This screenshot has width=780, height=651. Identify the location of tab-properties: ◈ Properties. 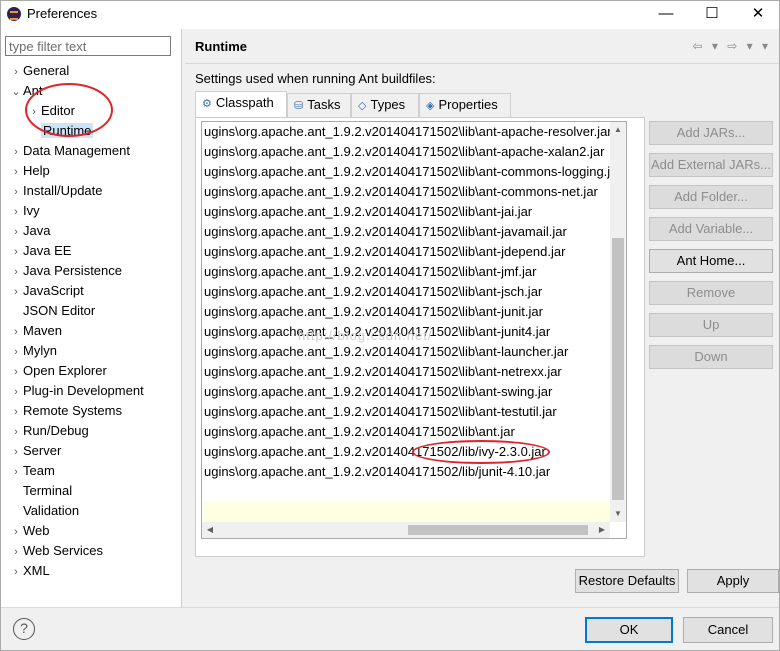
(465, 105).